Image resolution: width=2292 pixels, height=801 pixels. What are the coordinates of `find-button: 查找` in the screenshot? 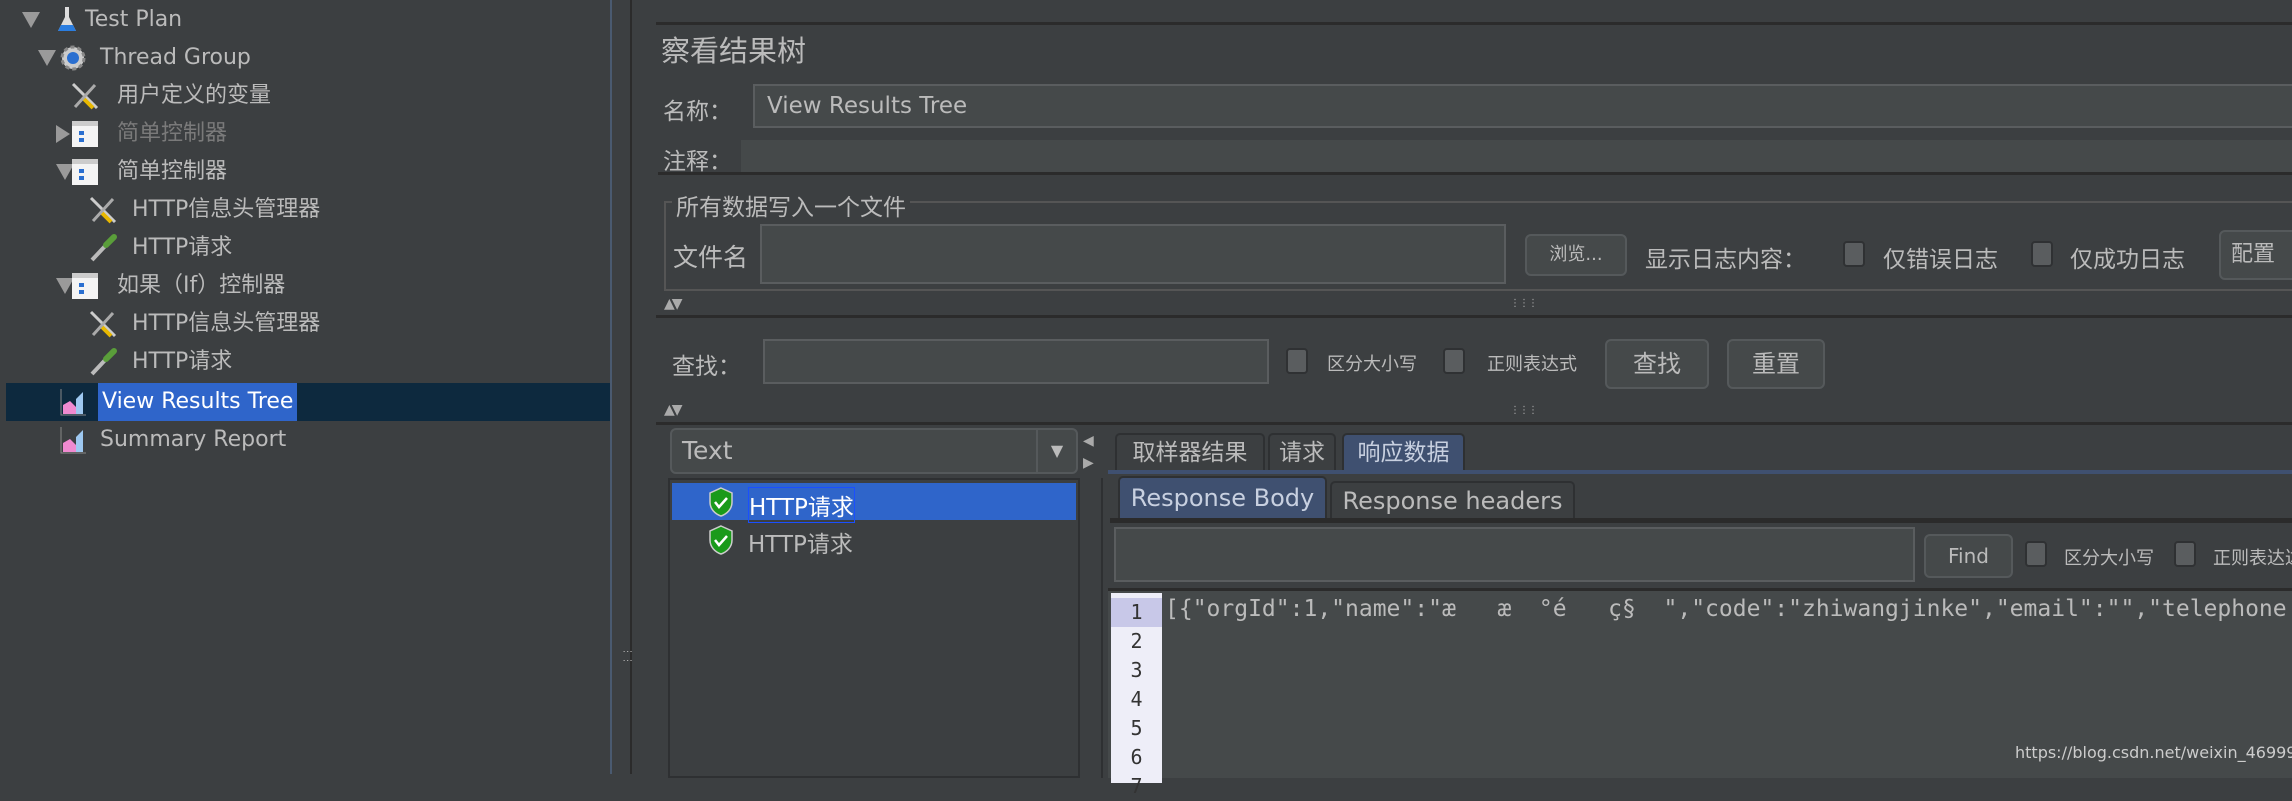 It's located at (1657, 364).